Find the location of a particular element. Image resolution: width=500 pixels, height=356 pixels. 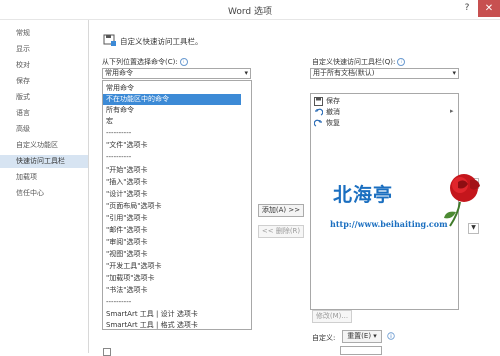

list-item: "开发工具"选项卡 is located at coordinates (172, 266).